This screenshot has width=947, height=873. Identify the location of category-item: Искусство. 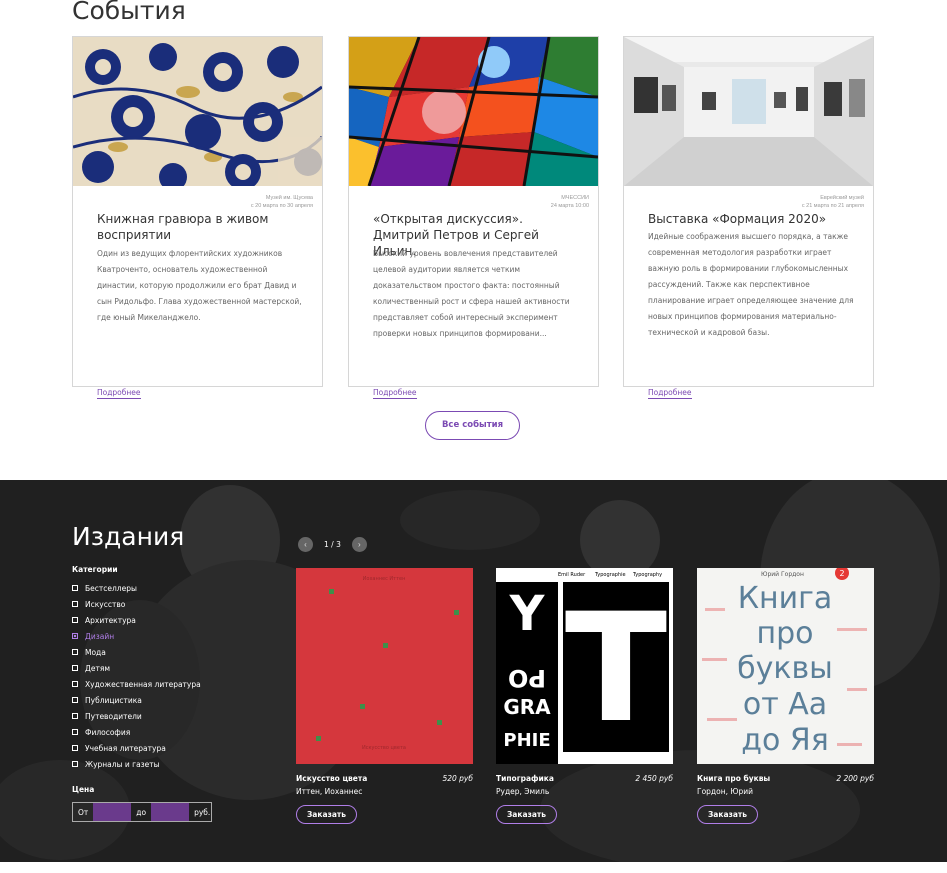
(136, 604).